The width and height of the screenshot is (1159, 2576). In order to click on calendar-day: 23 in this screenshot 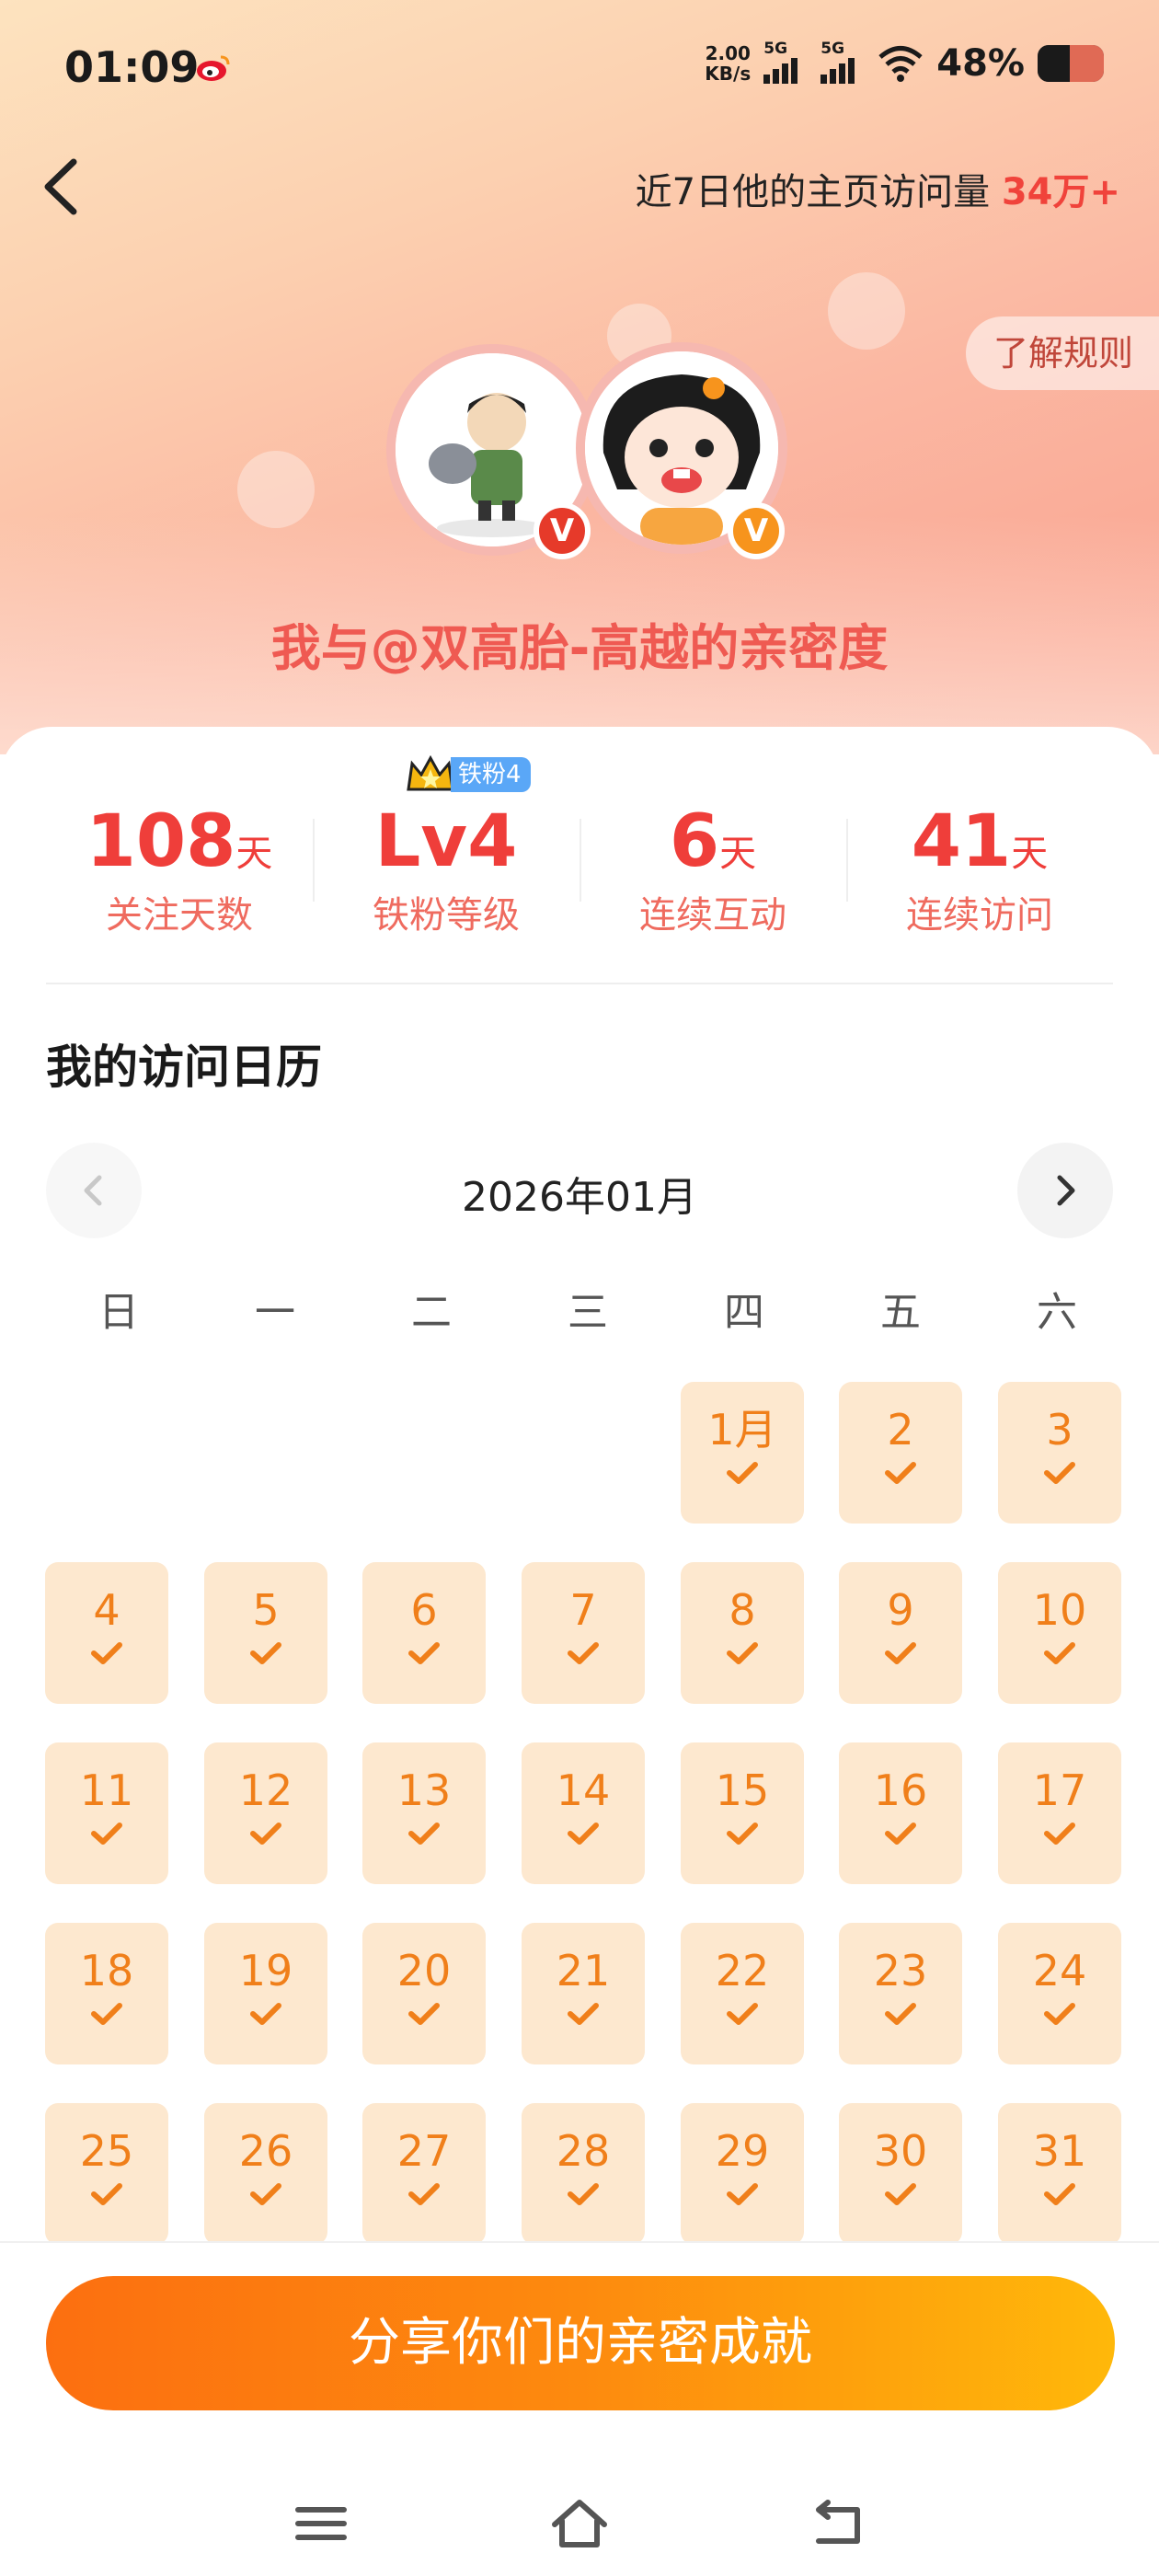, I will do `click(900, 1993)`.